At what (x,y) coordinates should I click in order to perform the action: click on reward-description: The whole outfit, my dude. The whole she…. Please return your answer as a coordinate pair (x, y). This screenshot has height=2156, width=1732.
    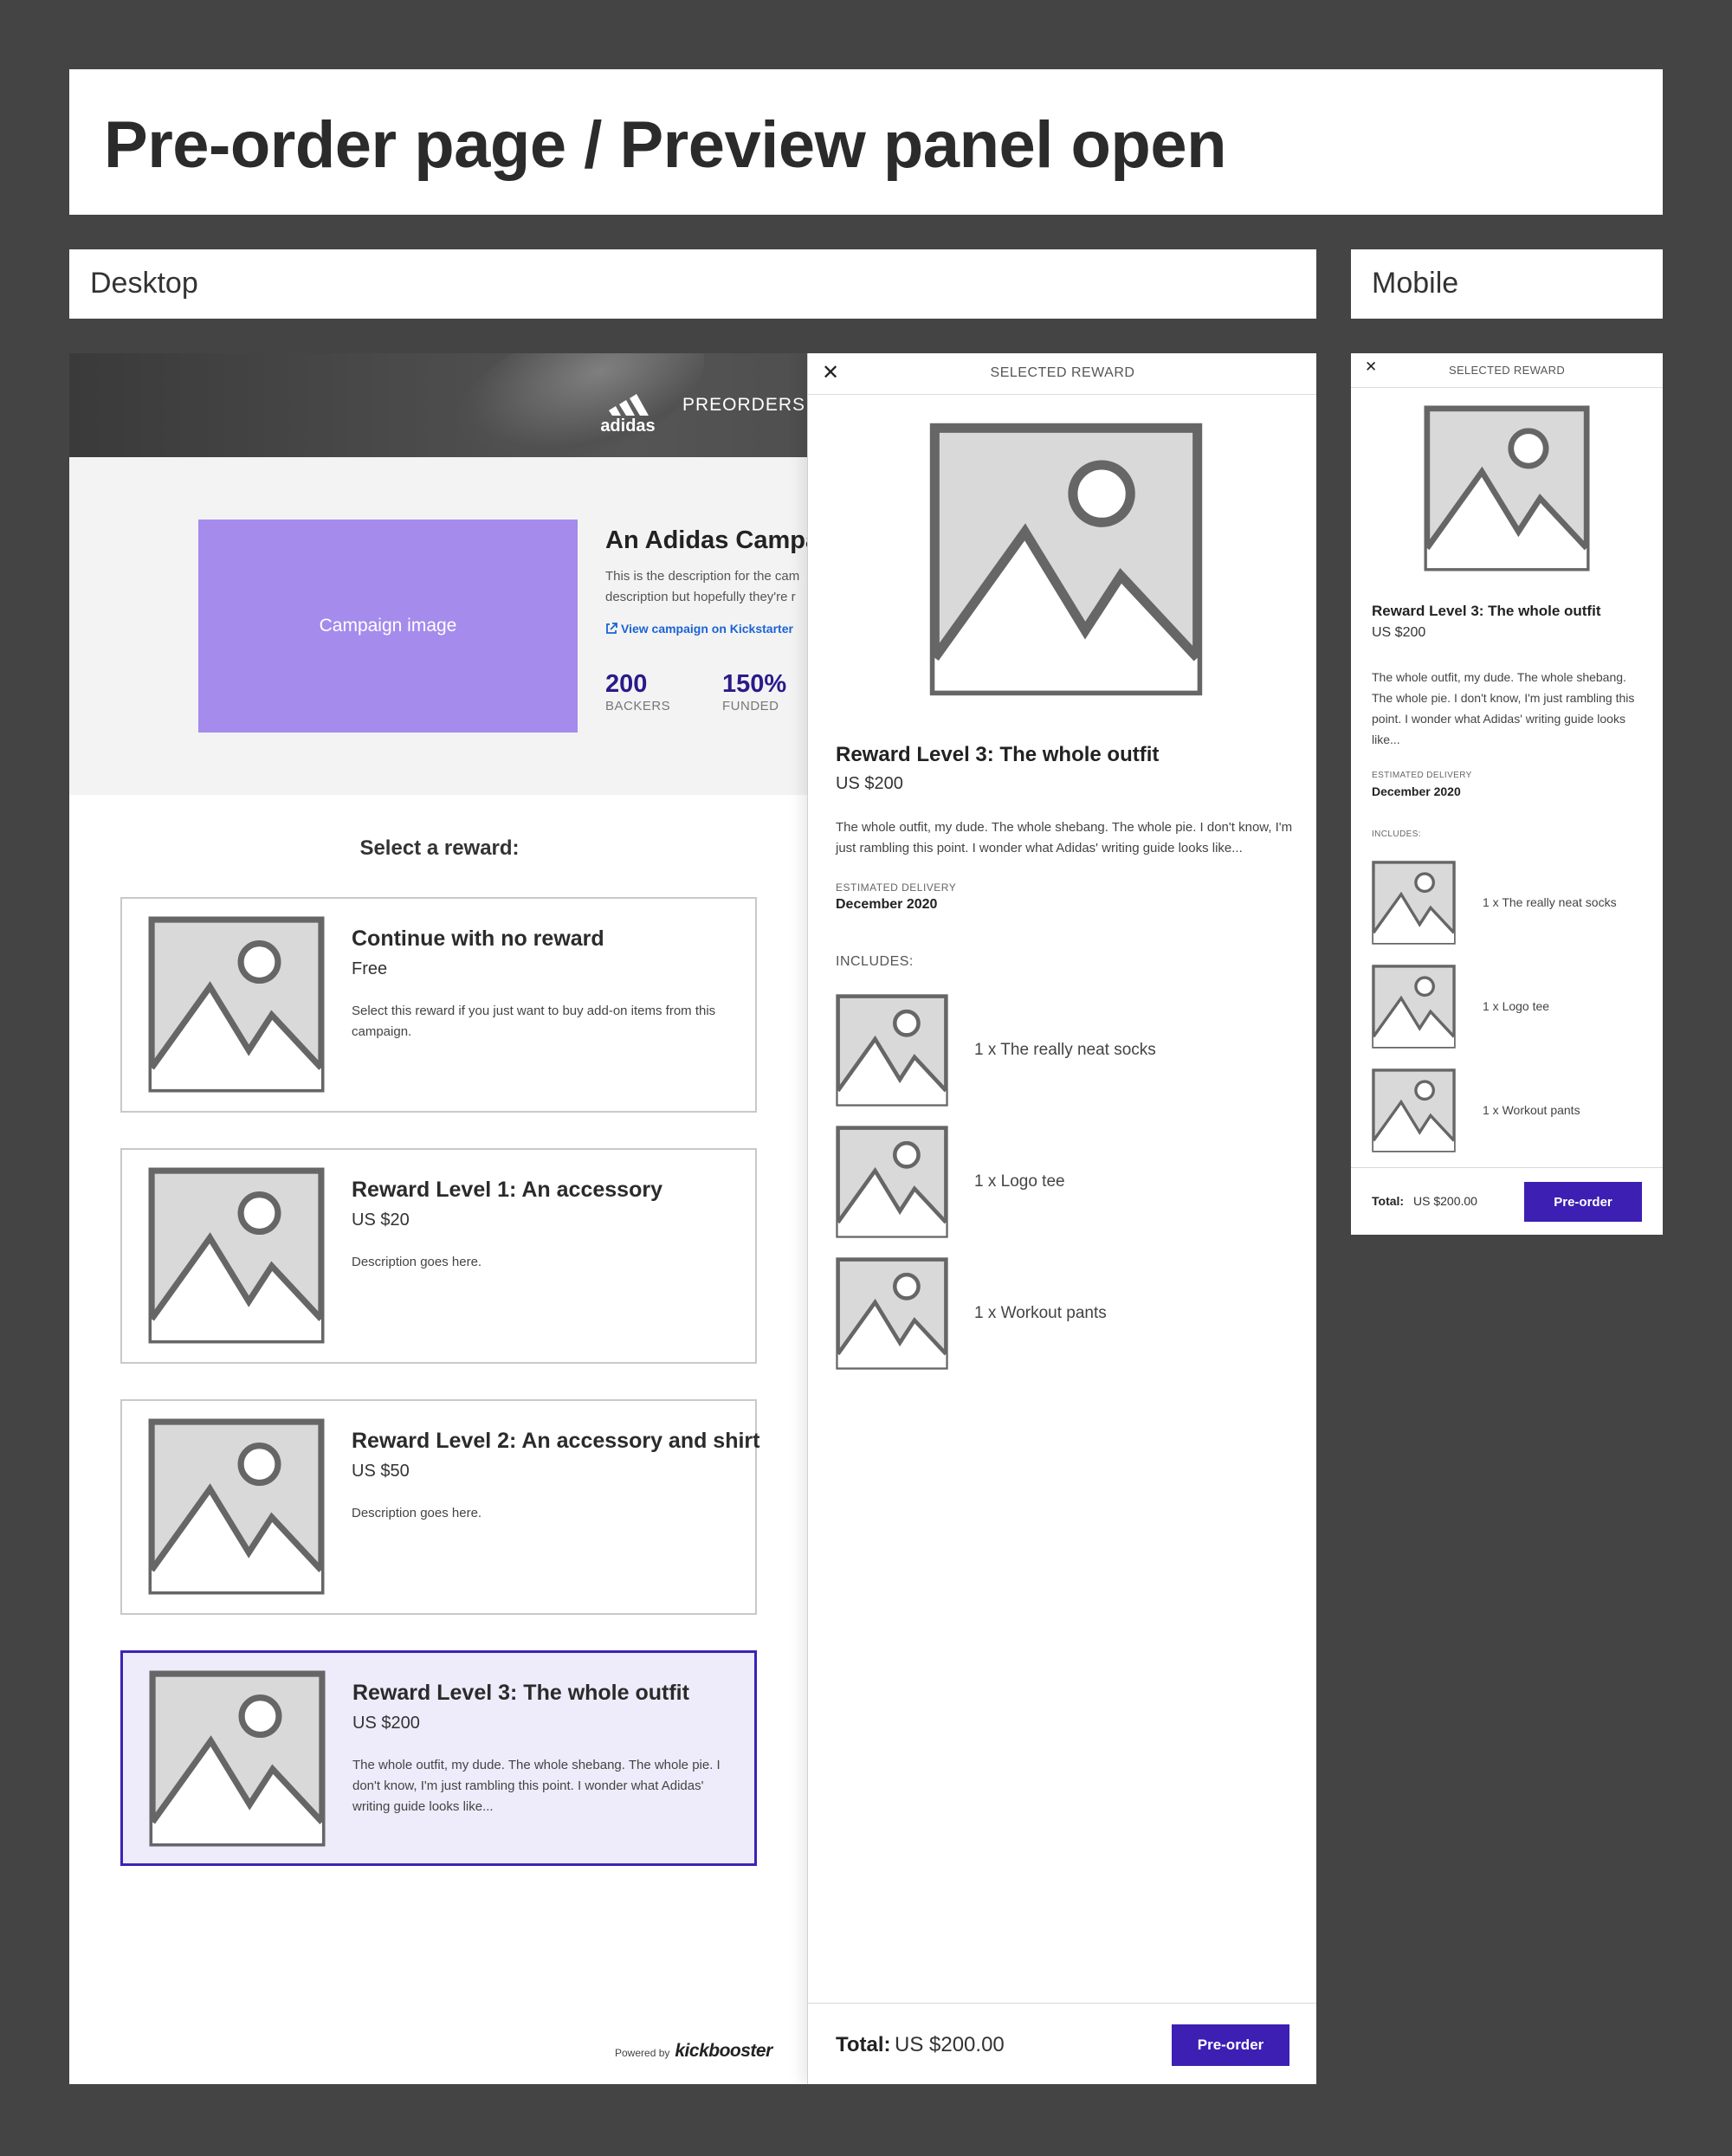
    Looking at the image, I should click on (536, 1786).